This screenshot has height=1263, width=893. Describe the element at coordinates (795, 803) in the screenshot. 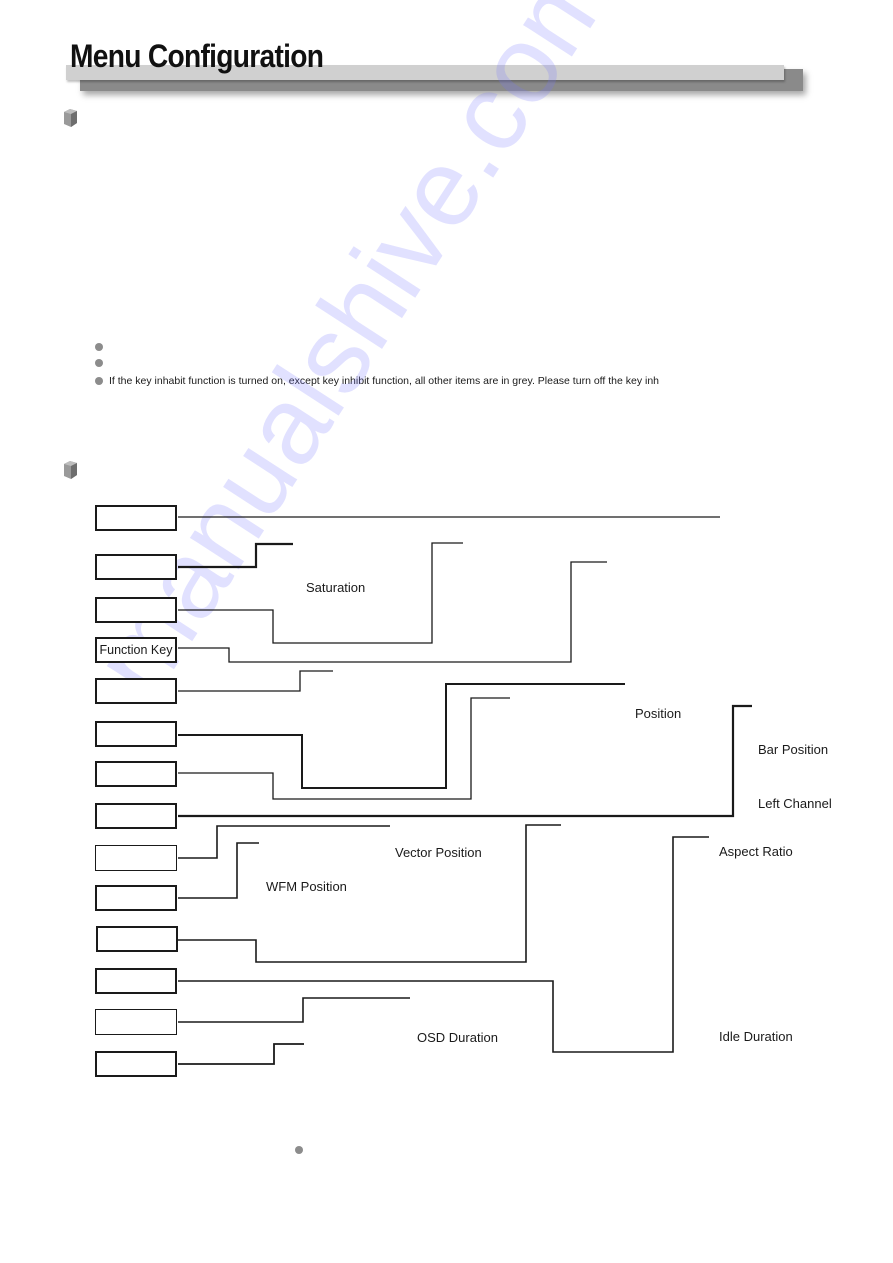

I see `label-left-channel: Left Channel` at that location.